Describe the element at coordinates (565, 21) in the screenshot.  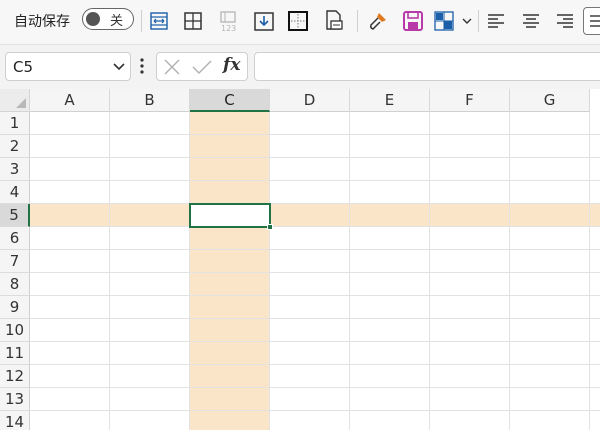
I see `align-right-icon` at that location.